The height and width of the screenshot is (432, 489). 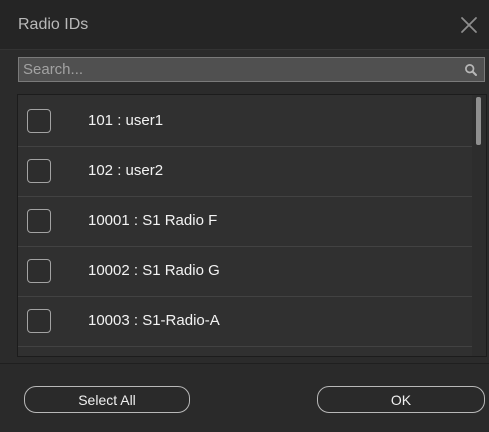 What do you see at coordinates (153, 220) in the screenshot?
I see `item-label: 10001 : S1 Radio F` at bounding box center [153, 220].